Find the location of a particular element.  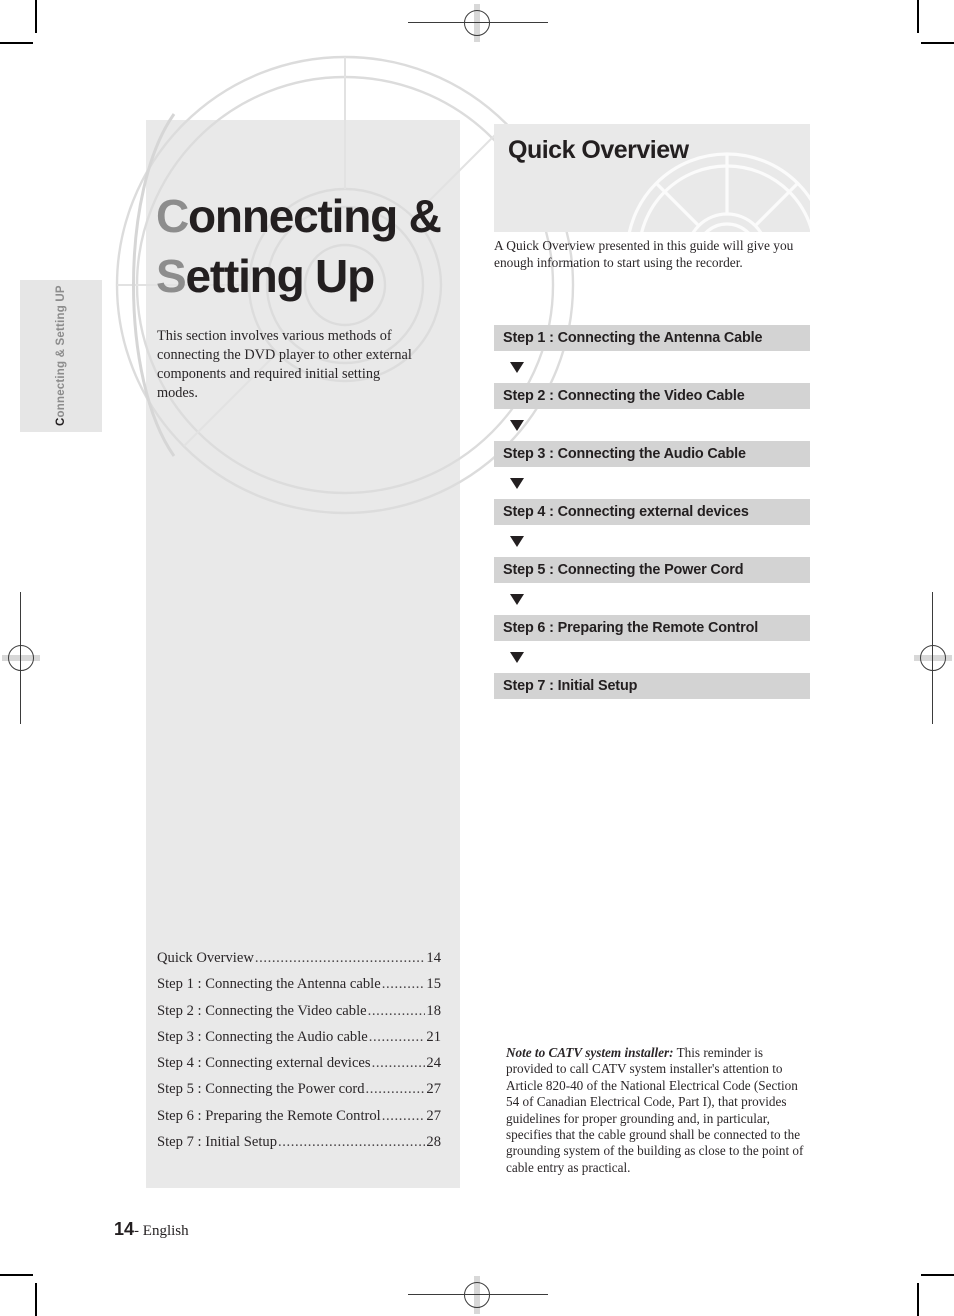

quick-overview-title: Quick Overview is located at coordinates (598, 150).